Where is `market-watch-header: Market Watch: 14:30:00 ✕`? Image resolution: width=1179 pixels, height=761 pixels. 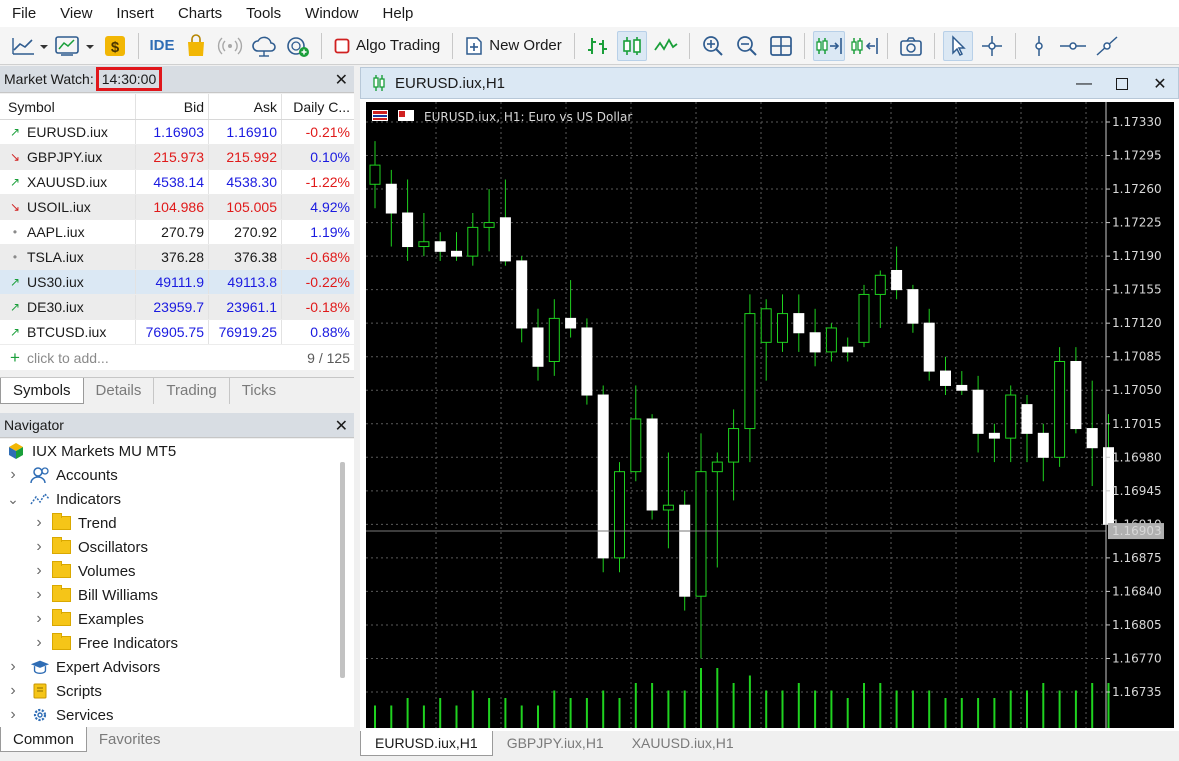
market-watch-header: Market Watch: 14:30:00 ✕ is located at coordinates (177, 79).